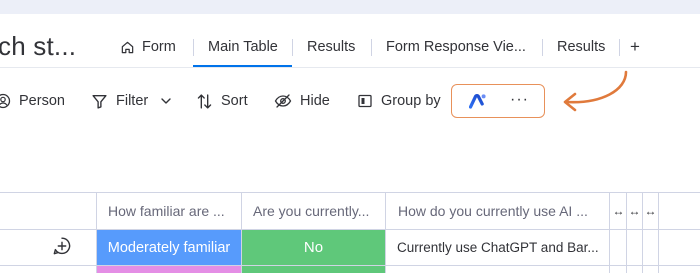  I want to click on group-by-label: Group by, so click(411, 101).